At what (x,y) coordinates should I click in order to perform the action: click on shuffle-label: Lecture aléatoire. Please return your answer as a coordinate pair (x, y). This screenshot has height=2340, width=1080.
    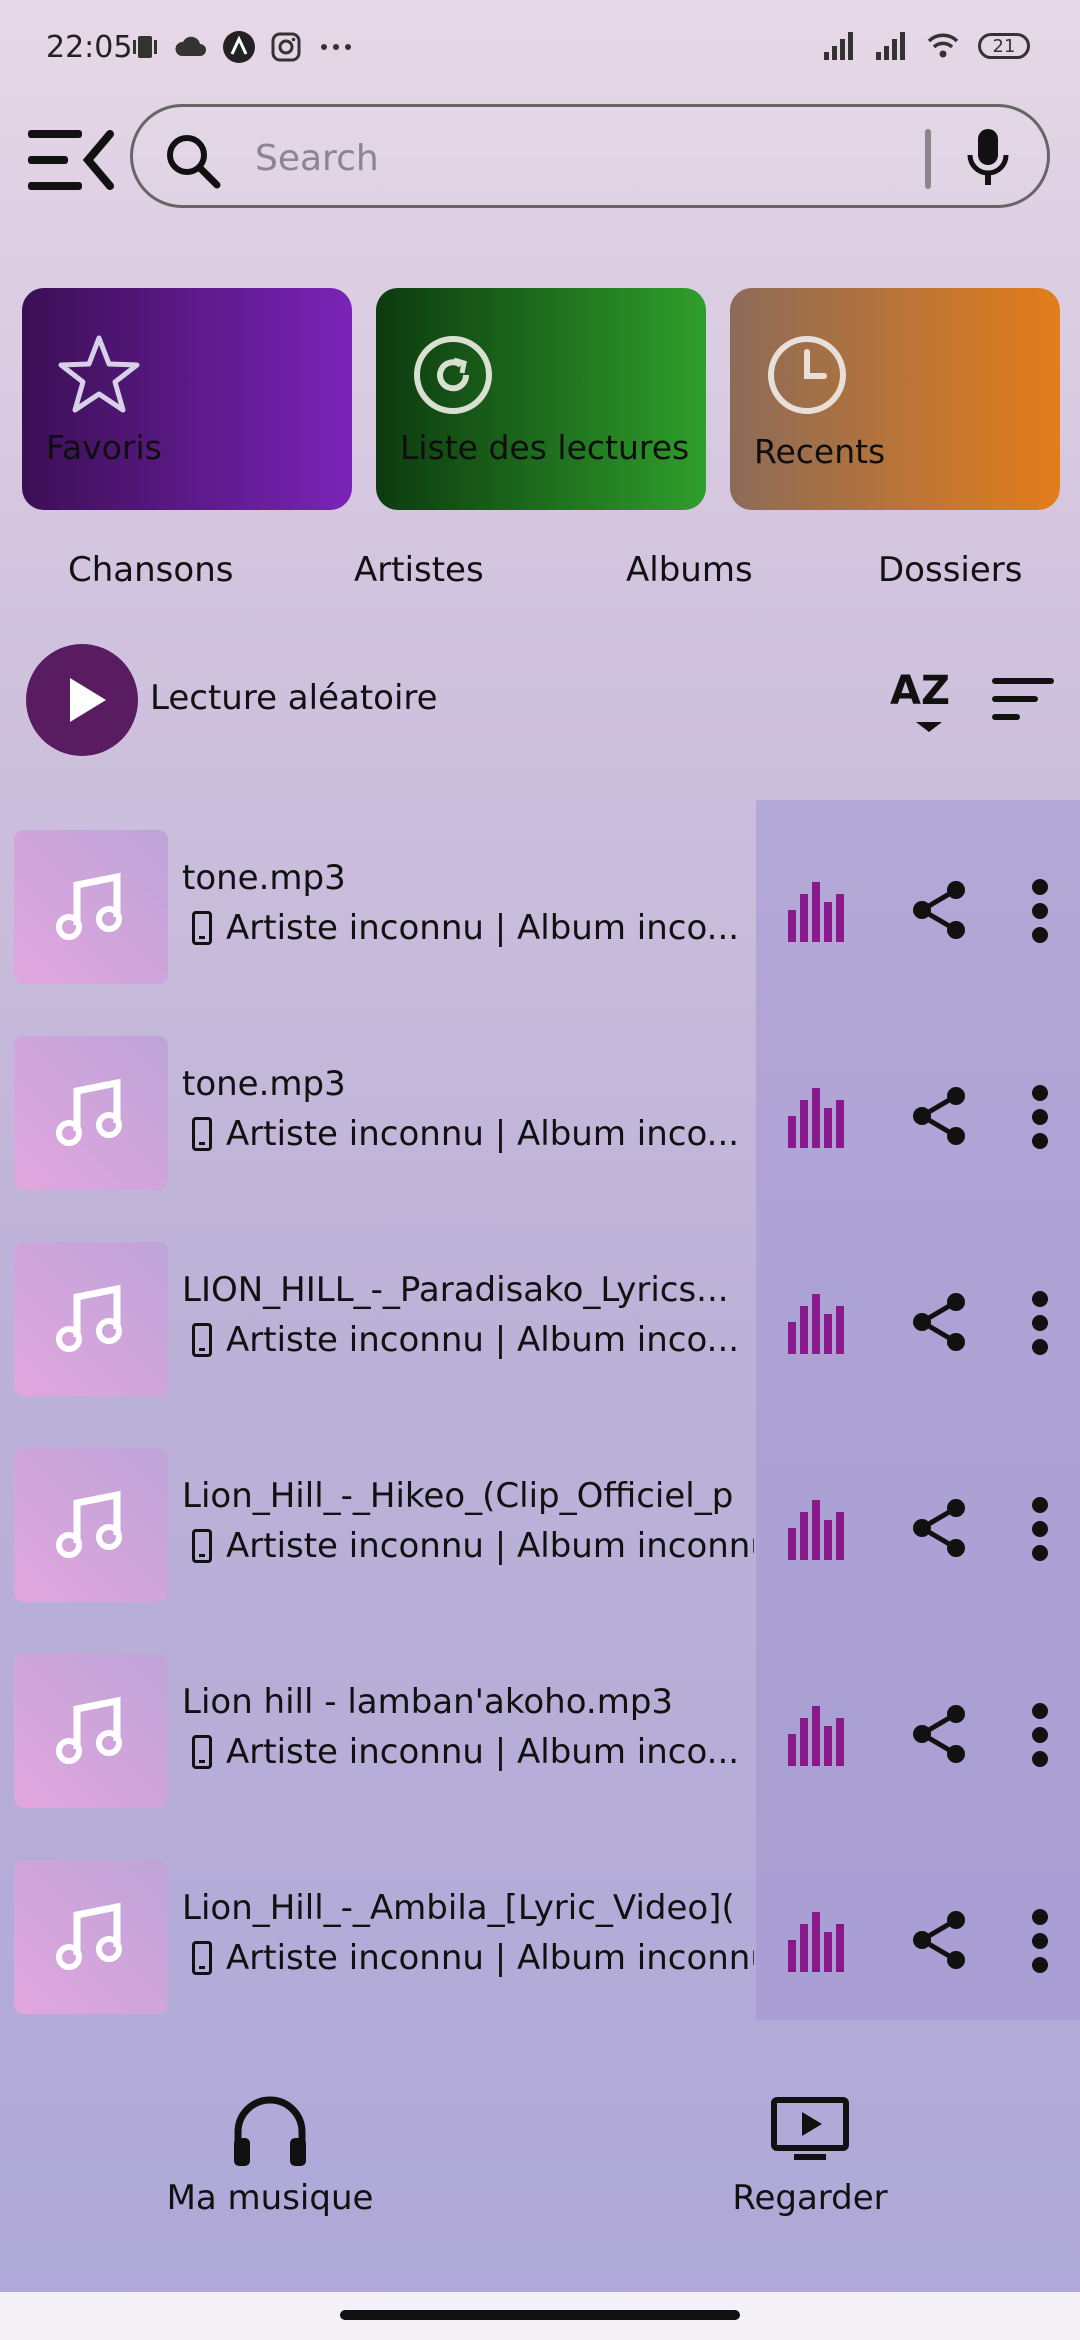
    Looking at the image, I should click on (294, 698).